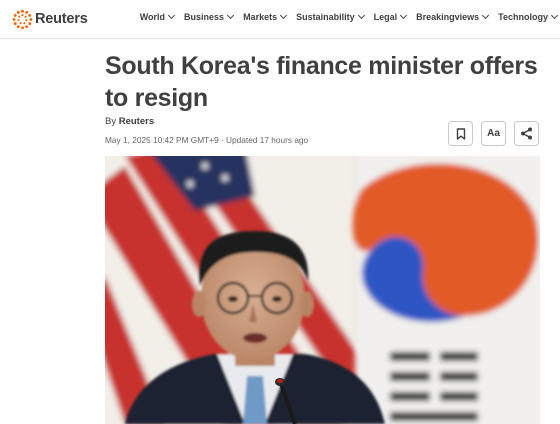 Image resolution: width=560 pixels, height=424 pixels. Describe the element at coordinates (204, 17) in the screenshot. I see `nav-label: Business` at that location.